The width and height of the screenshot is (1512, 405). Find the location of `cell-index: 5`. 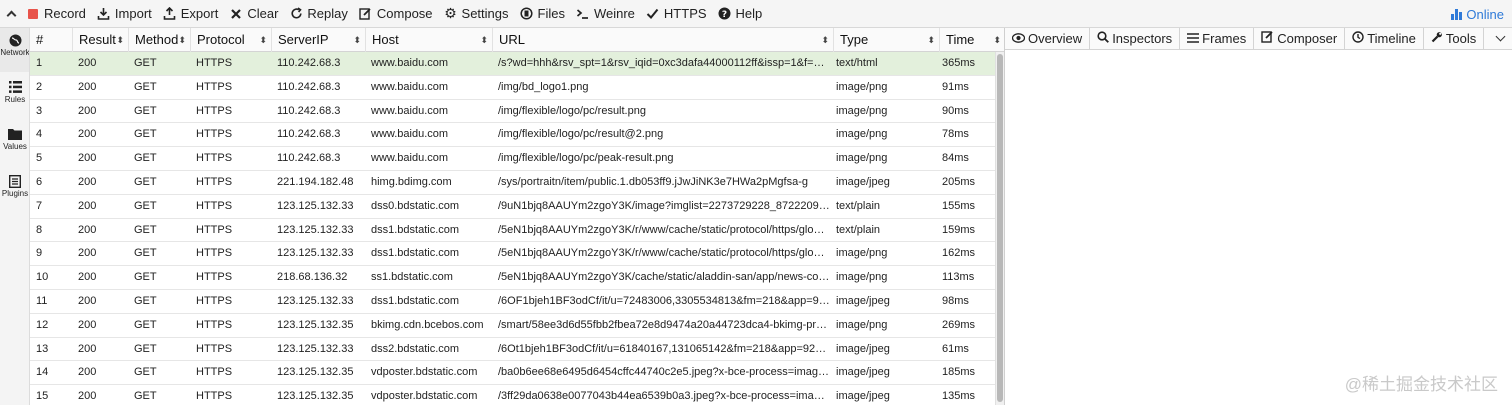

cell-index: 5 is located at coordinates (39, 158).